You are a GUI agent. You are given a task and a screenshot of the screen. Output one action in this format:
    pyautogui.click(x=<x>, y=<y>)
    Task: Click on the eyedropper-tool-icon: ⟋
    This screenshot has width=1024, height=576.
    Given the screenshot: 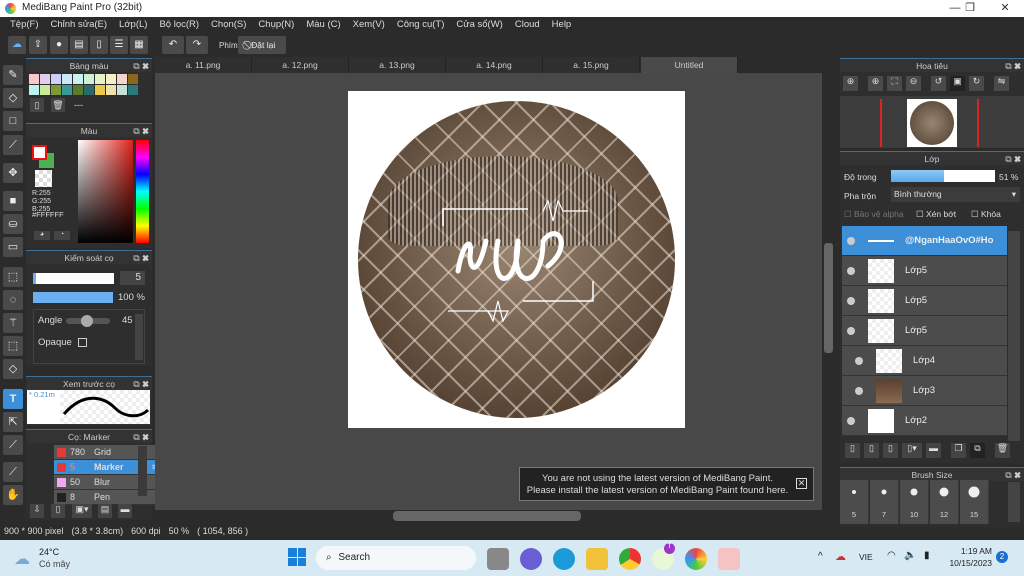 What is the action you would take?
    pyautogui.click(x=13, y=472)
    